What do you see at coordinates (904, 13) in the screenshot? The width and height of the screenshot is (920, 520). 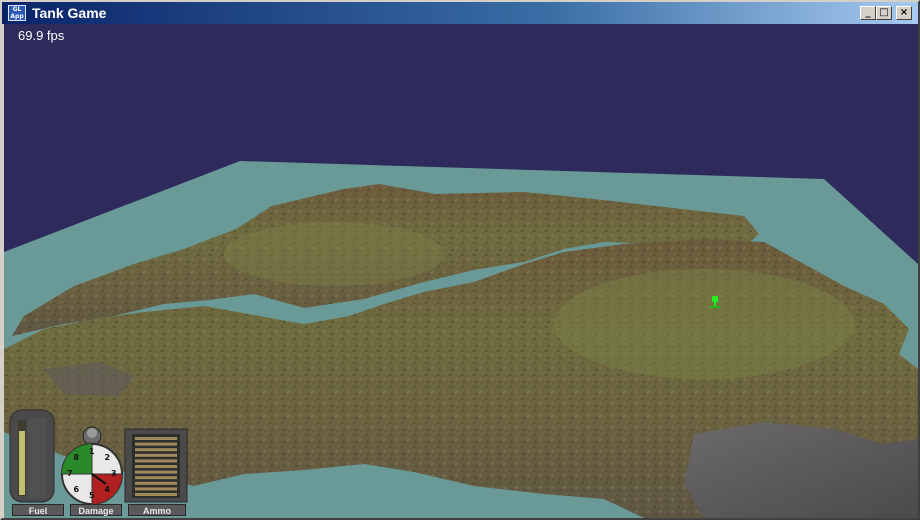 I see `close-button: ×` at bounding box center [904, 13].